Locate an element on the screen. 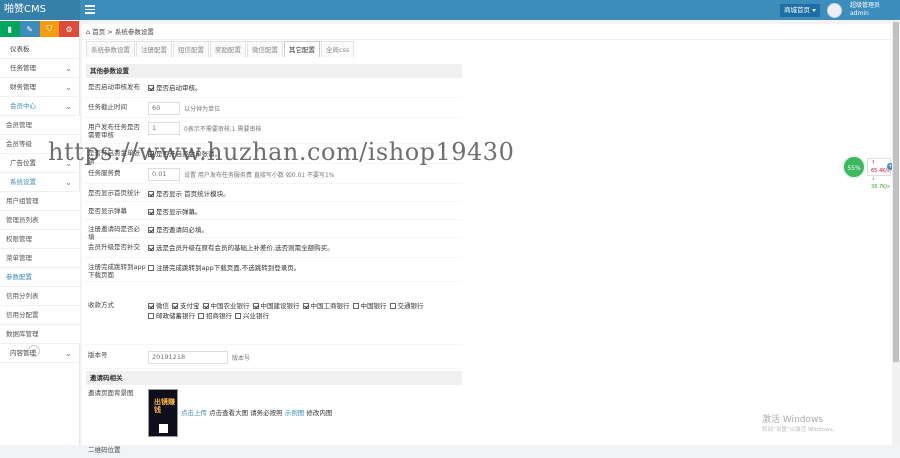 This screenshot has width=900, height=458. sidebar-item-label: 广告位置 is located at coordinates (23, 163).